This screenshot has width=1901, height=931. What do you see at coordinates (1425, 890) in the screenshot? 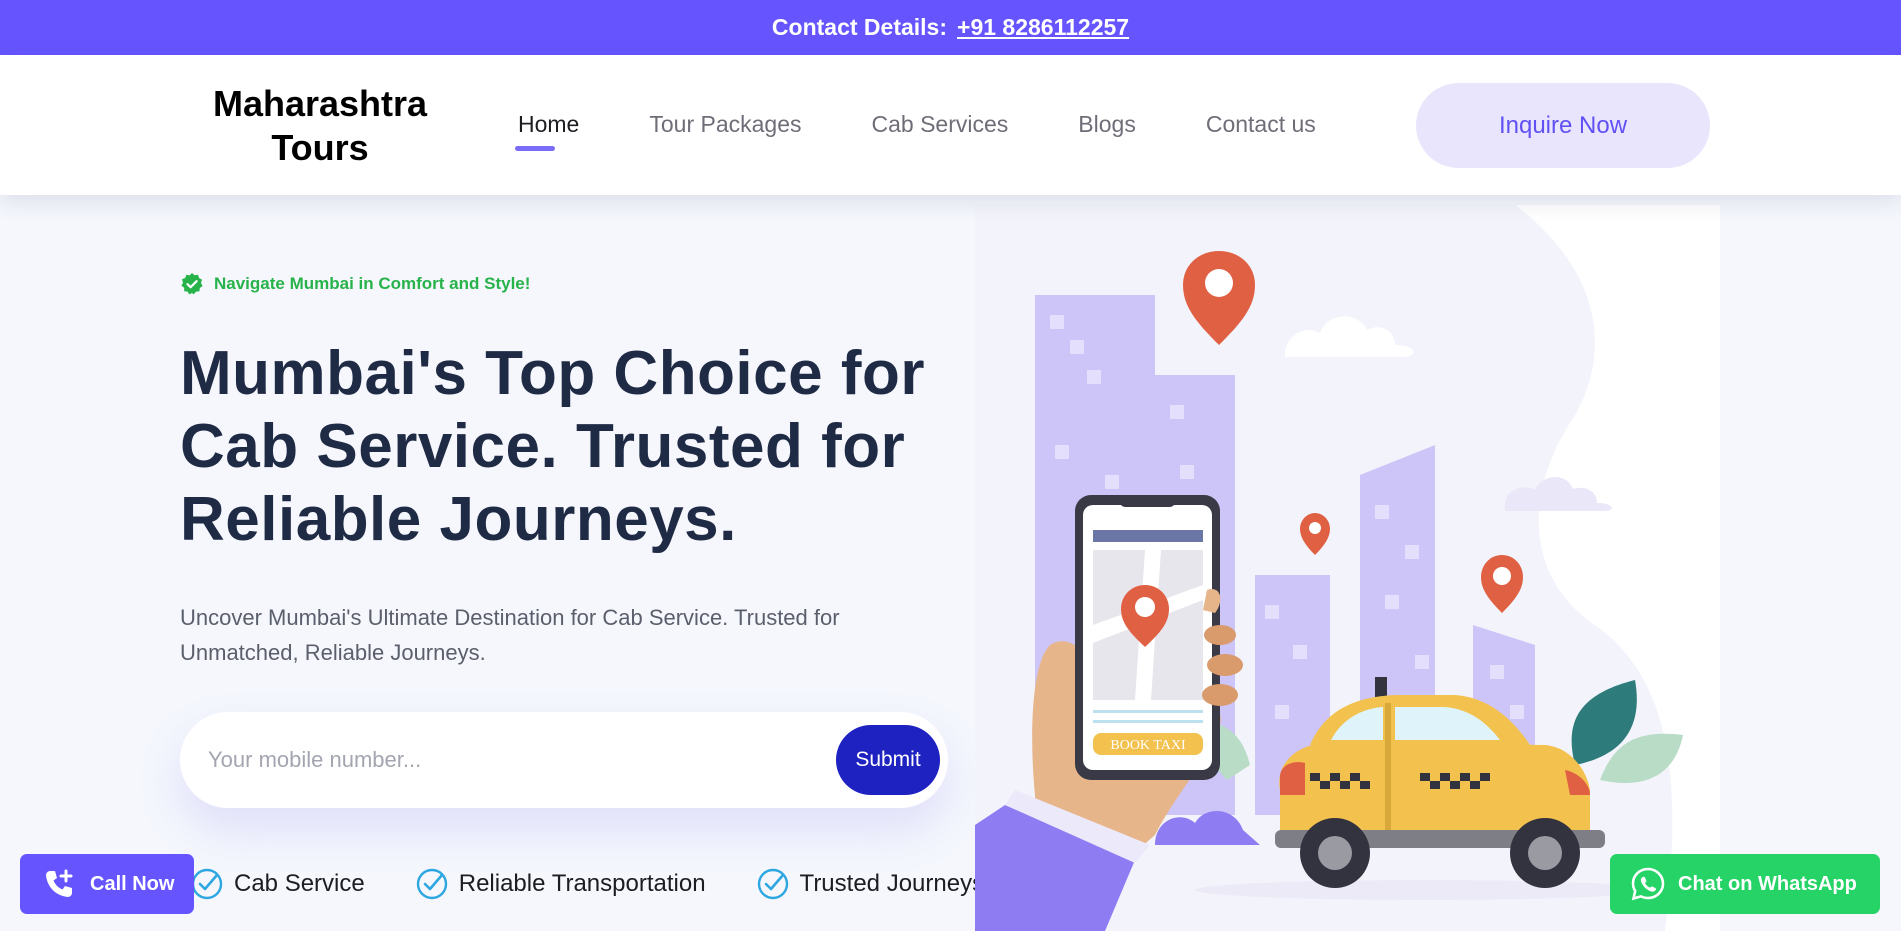
I see `ground-shadow` at bounding box center [1425, 890].